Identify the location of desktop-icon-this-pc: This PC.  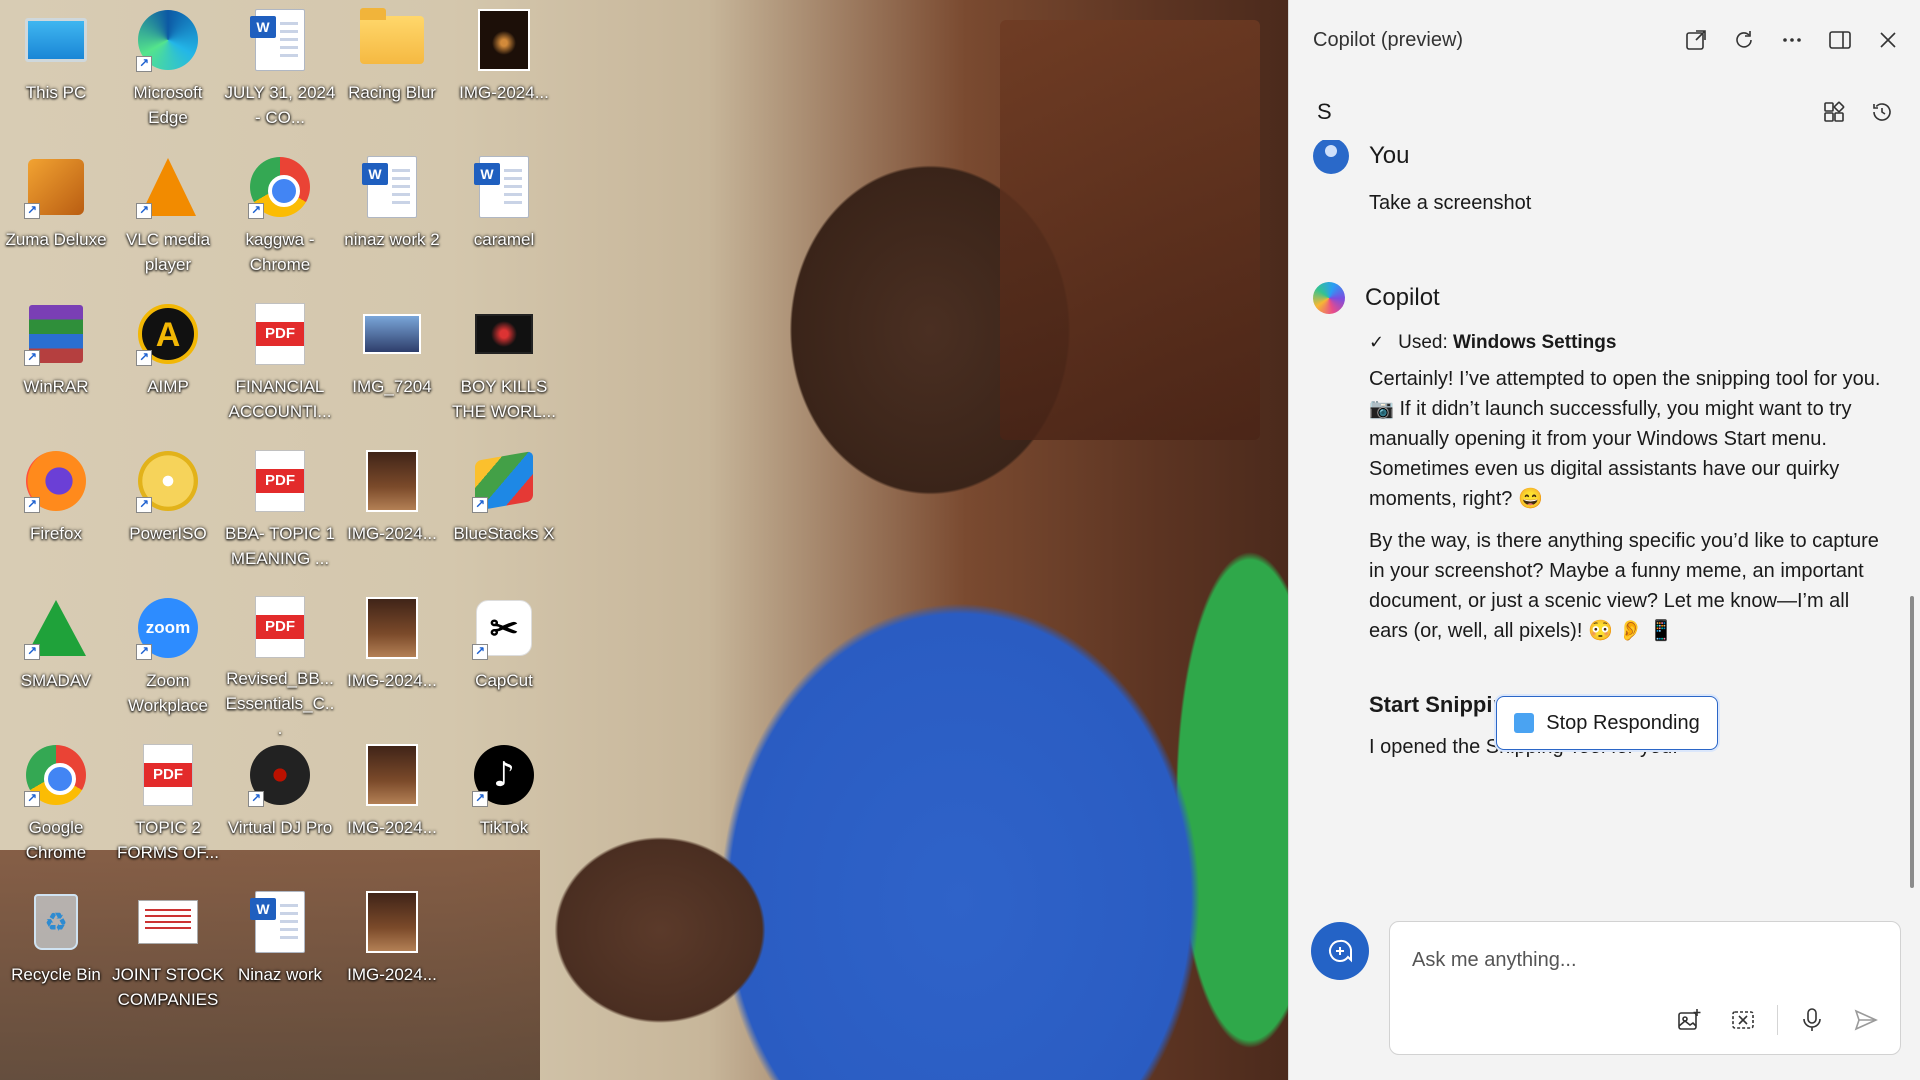
(56, 70).